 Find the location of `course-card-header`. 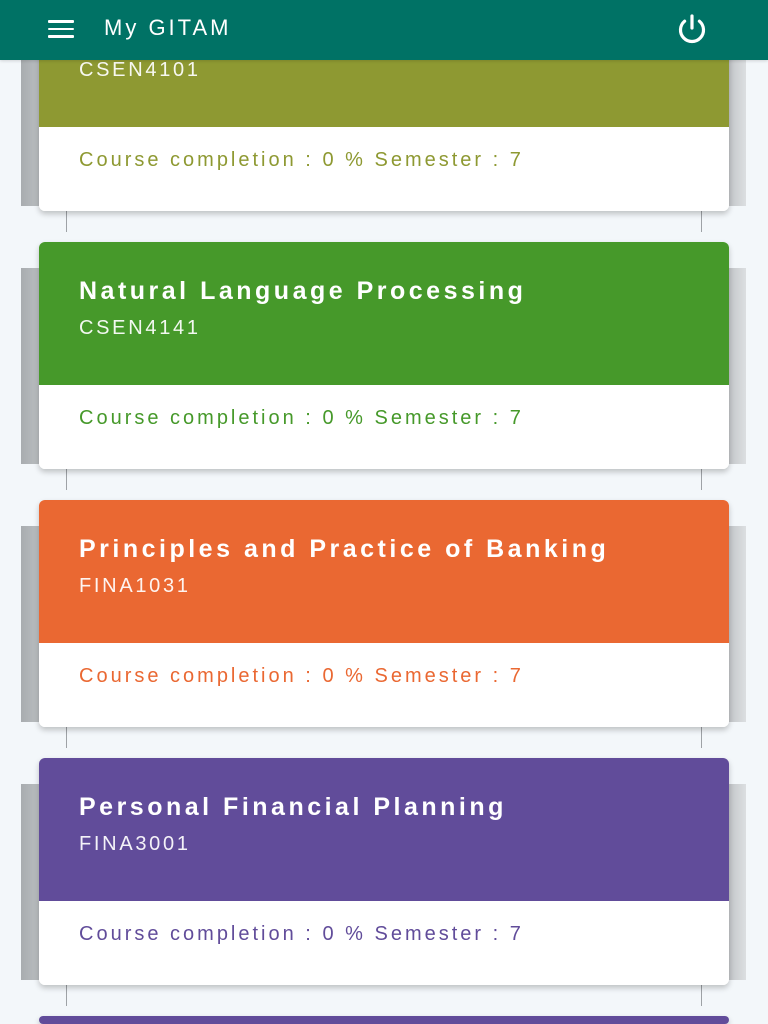

course-card-header is located at coordinates (384, 1020).